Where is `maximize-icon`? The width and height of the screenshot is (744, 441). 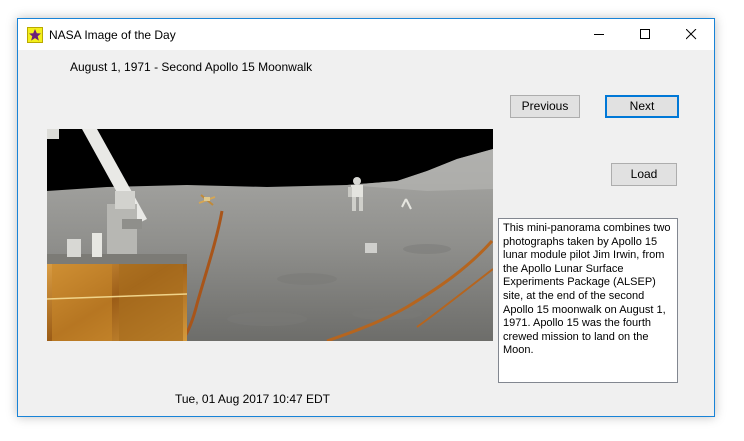 maximize-icon is located at coordinates (645, 34).